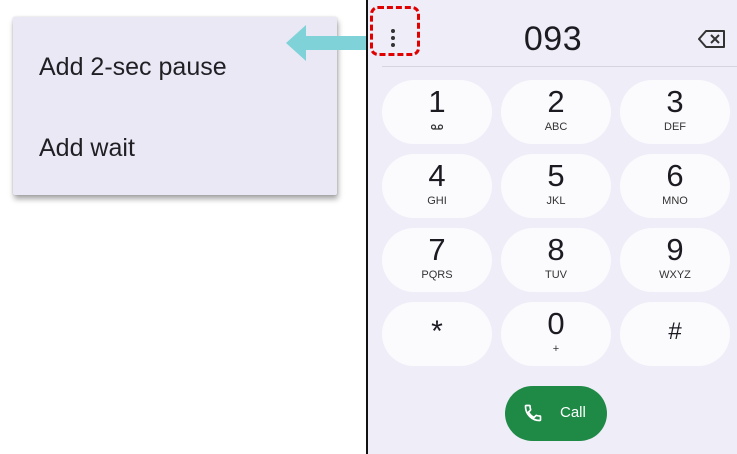  Describe the element at coordinates (556, 275) in the screenshot. I see `key-letters: TUV` at that location.